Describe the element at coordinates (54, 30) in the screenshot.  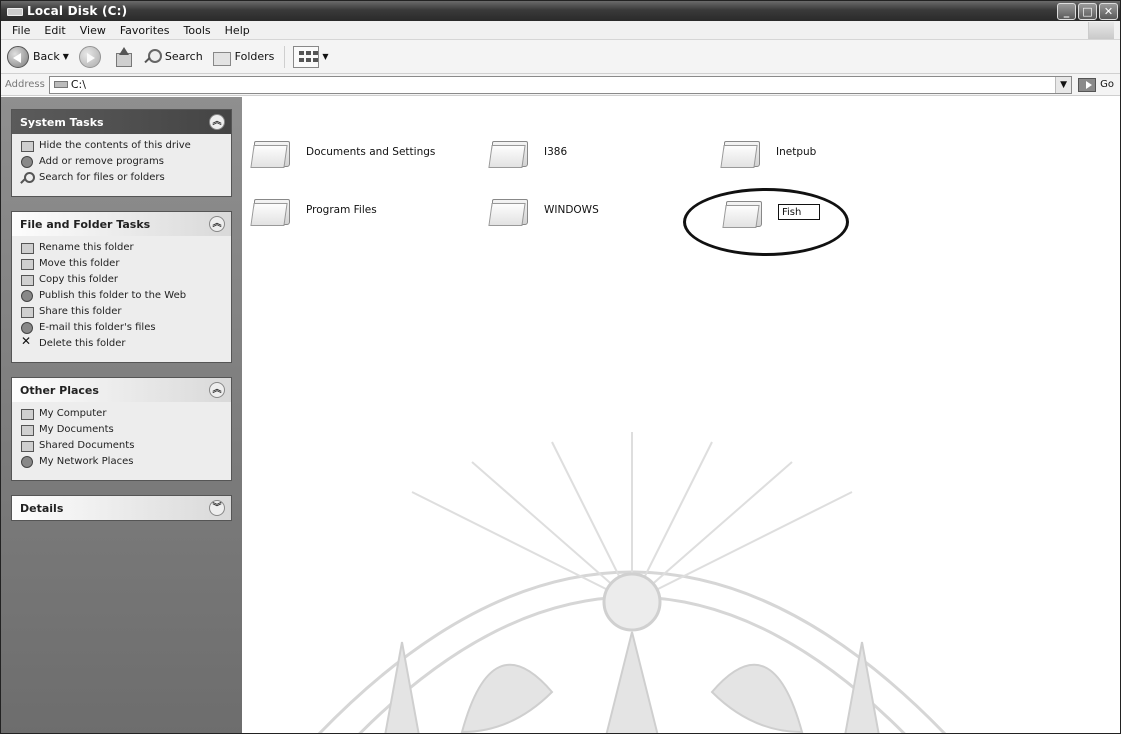
I see `menu-edit: Edit` at that location.